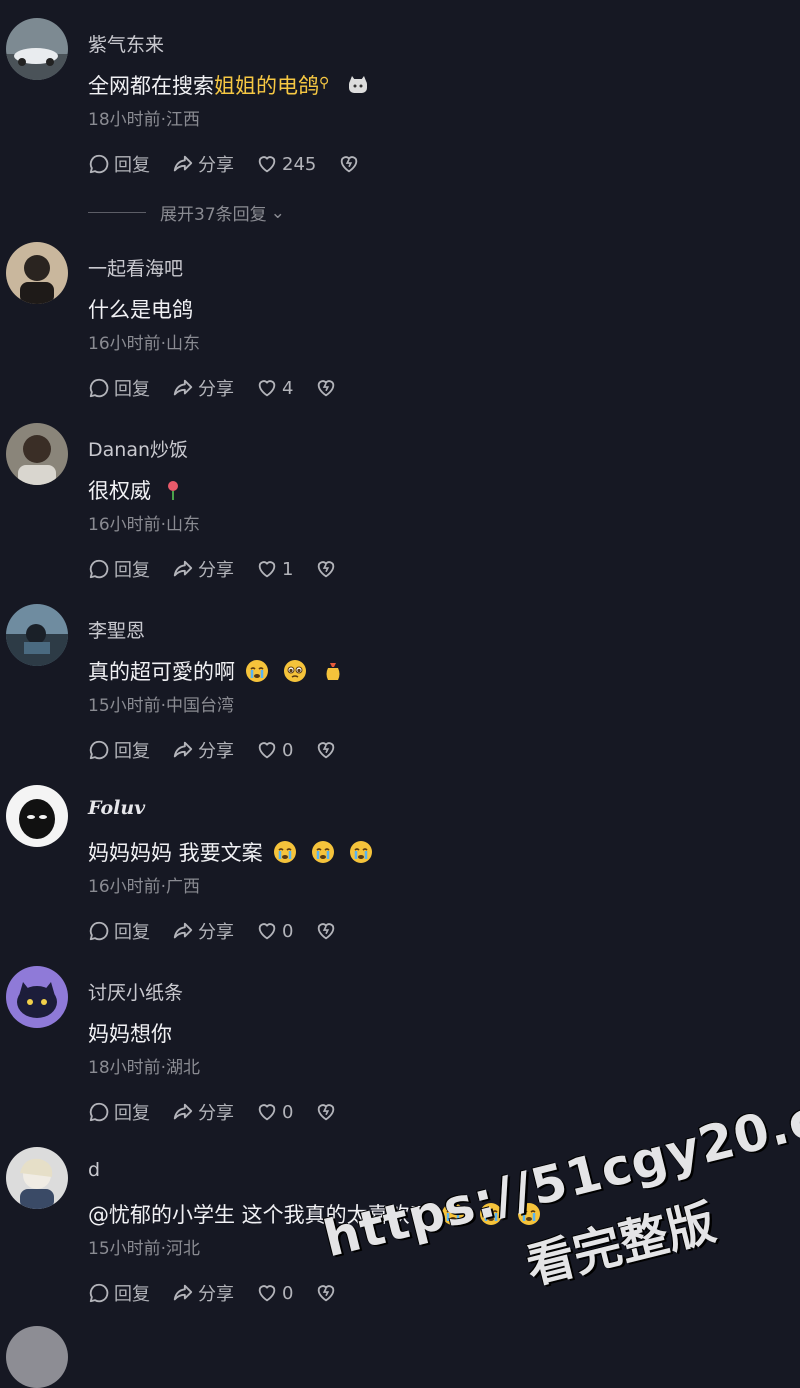 The width and height of the screenshot is (800, 1388). I want to click on comment-meta: 18小时前·江西, so click(144, 120).